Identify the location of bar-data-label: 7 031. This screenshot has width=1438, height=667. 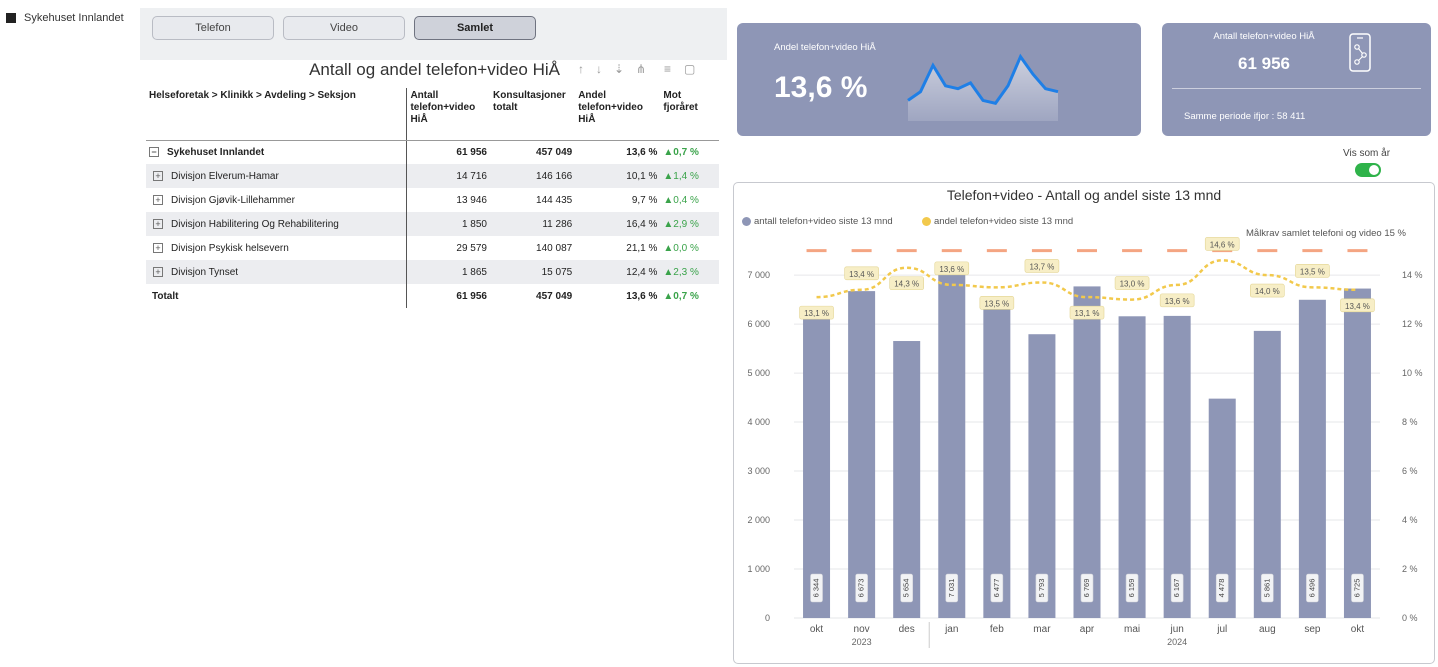
(951, 588).